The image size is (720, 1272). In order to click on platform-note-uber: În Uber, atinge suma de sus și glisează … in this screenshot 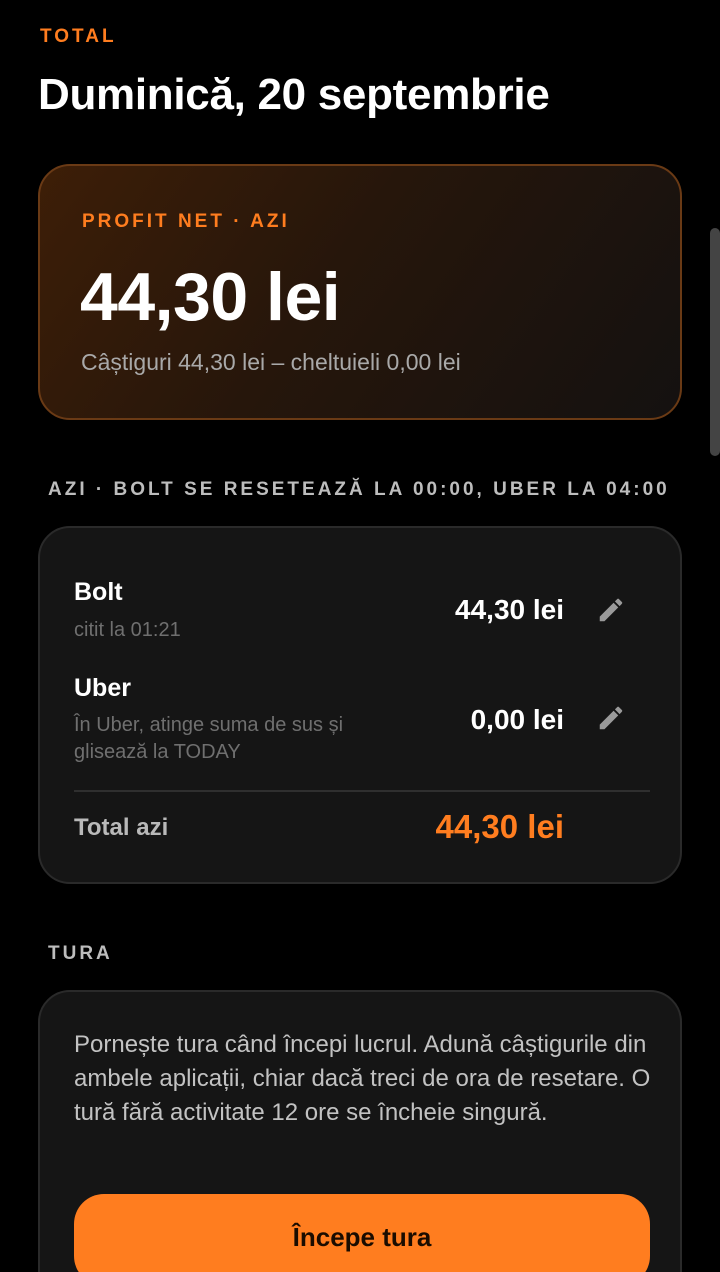, I will do `click(209, 738)`.